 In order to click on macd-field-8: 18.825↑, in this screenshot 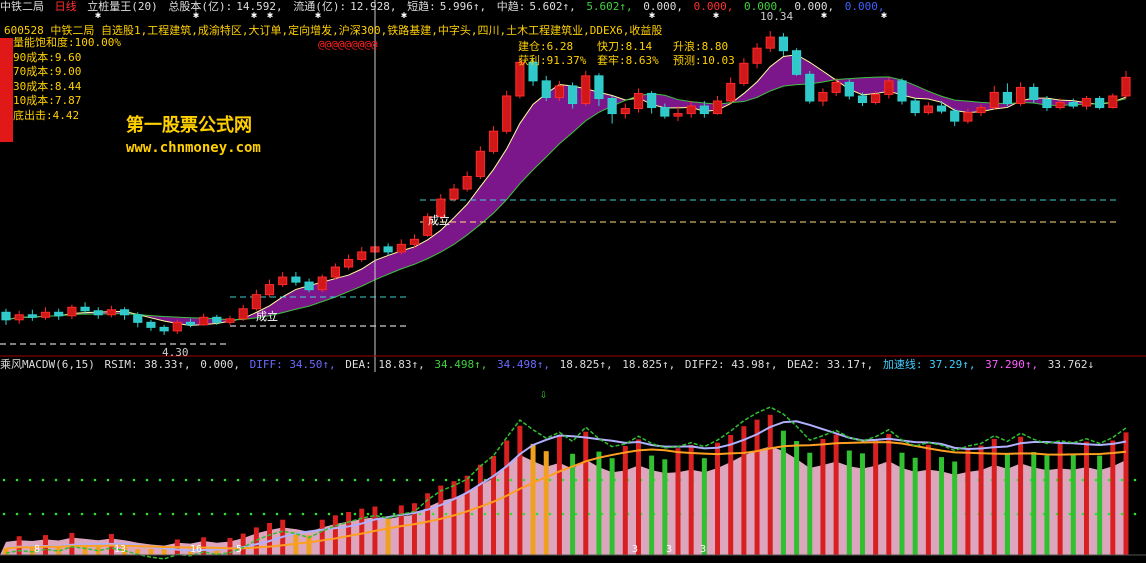, I will do `click(586, 364)`.